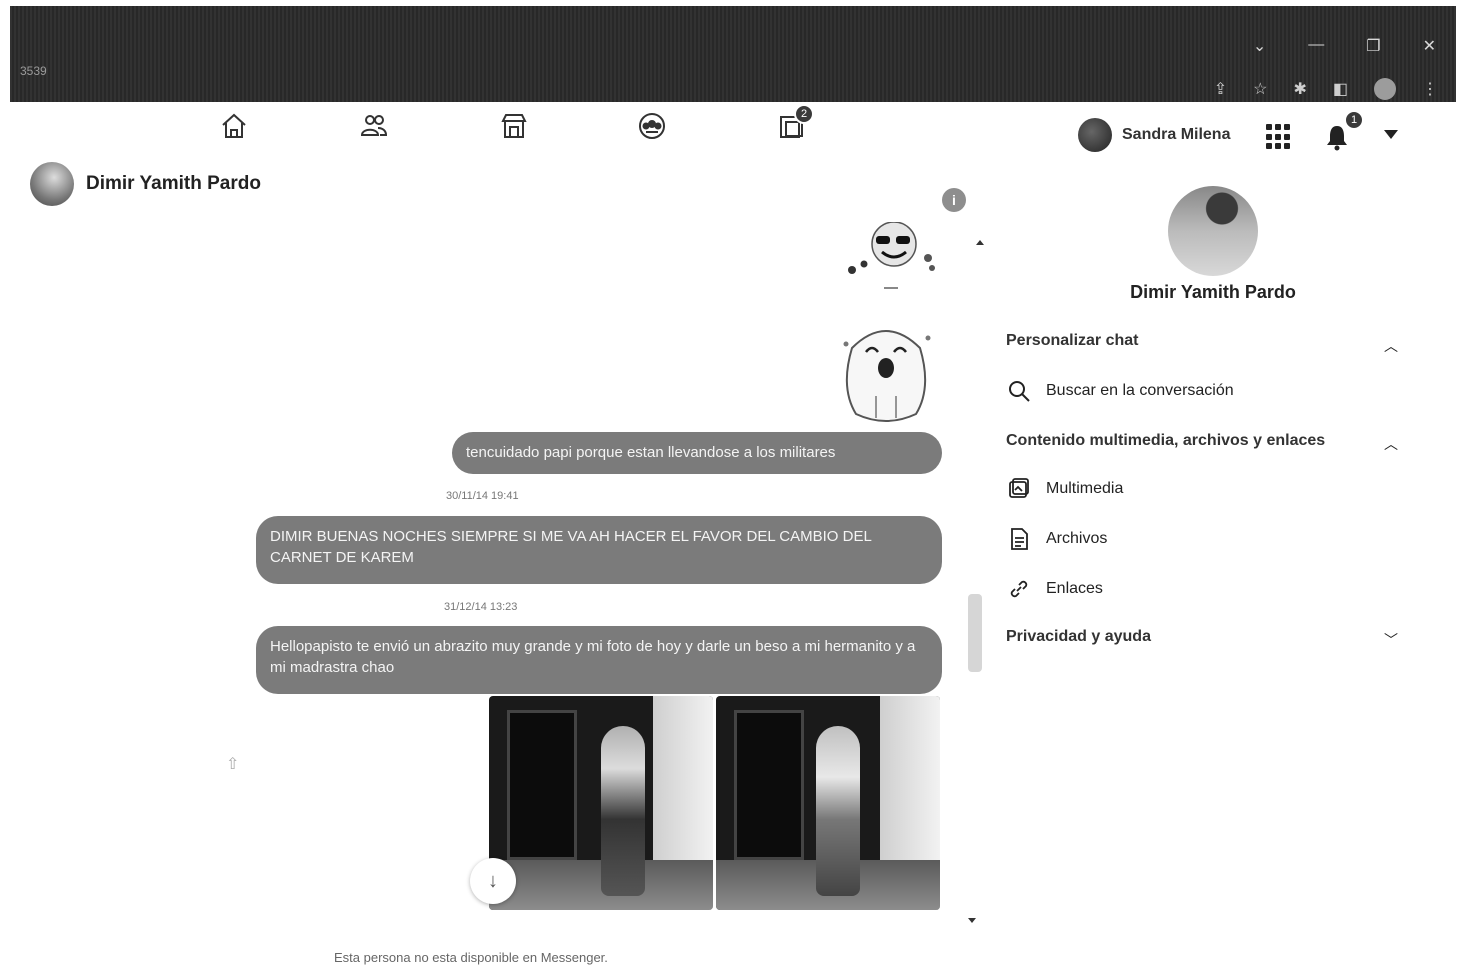  I want to click on file-icon, so click(1019, 539).